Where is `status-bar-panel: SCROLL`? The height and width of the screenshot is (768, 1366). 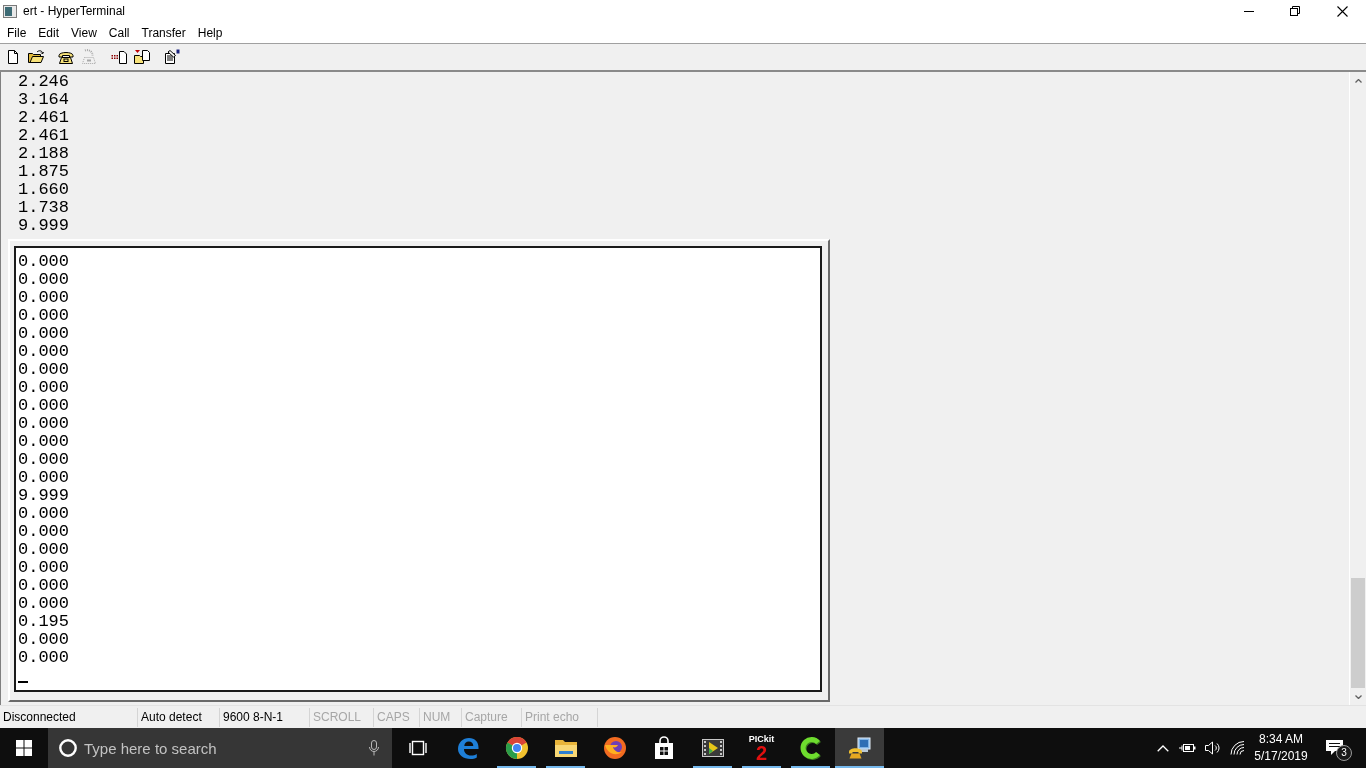 status-bar-panel: SCROLL is located at coordinates (342, 717).